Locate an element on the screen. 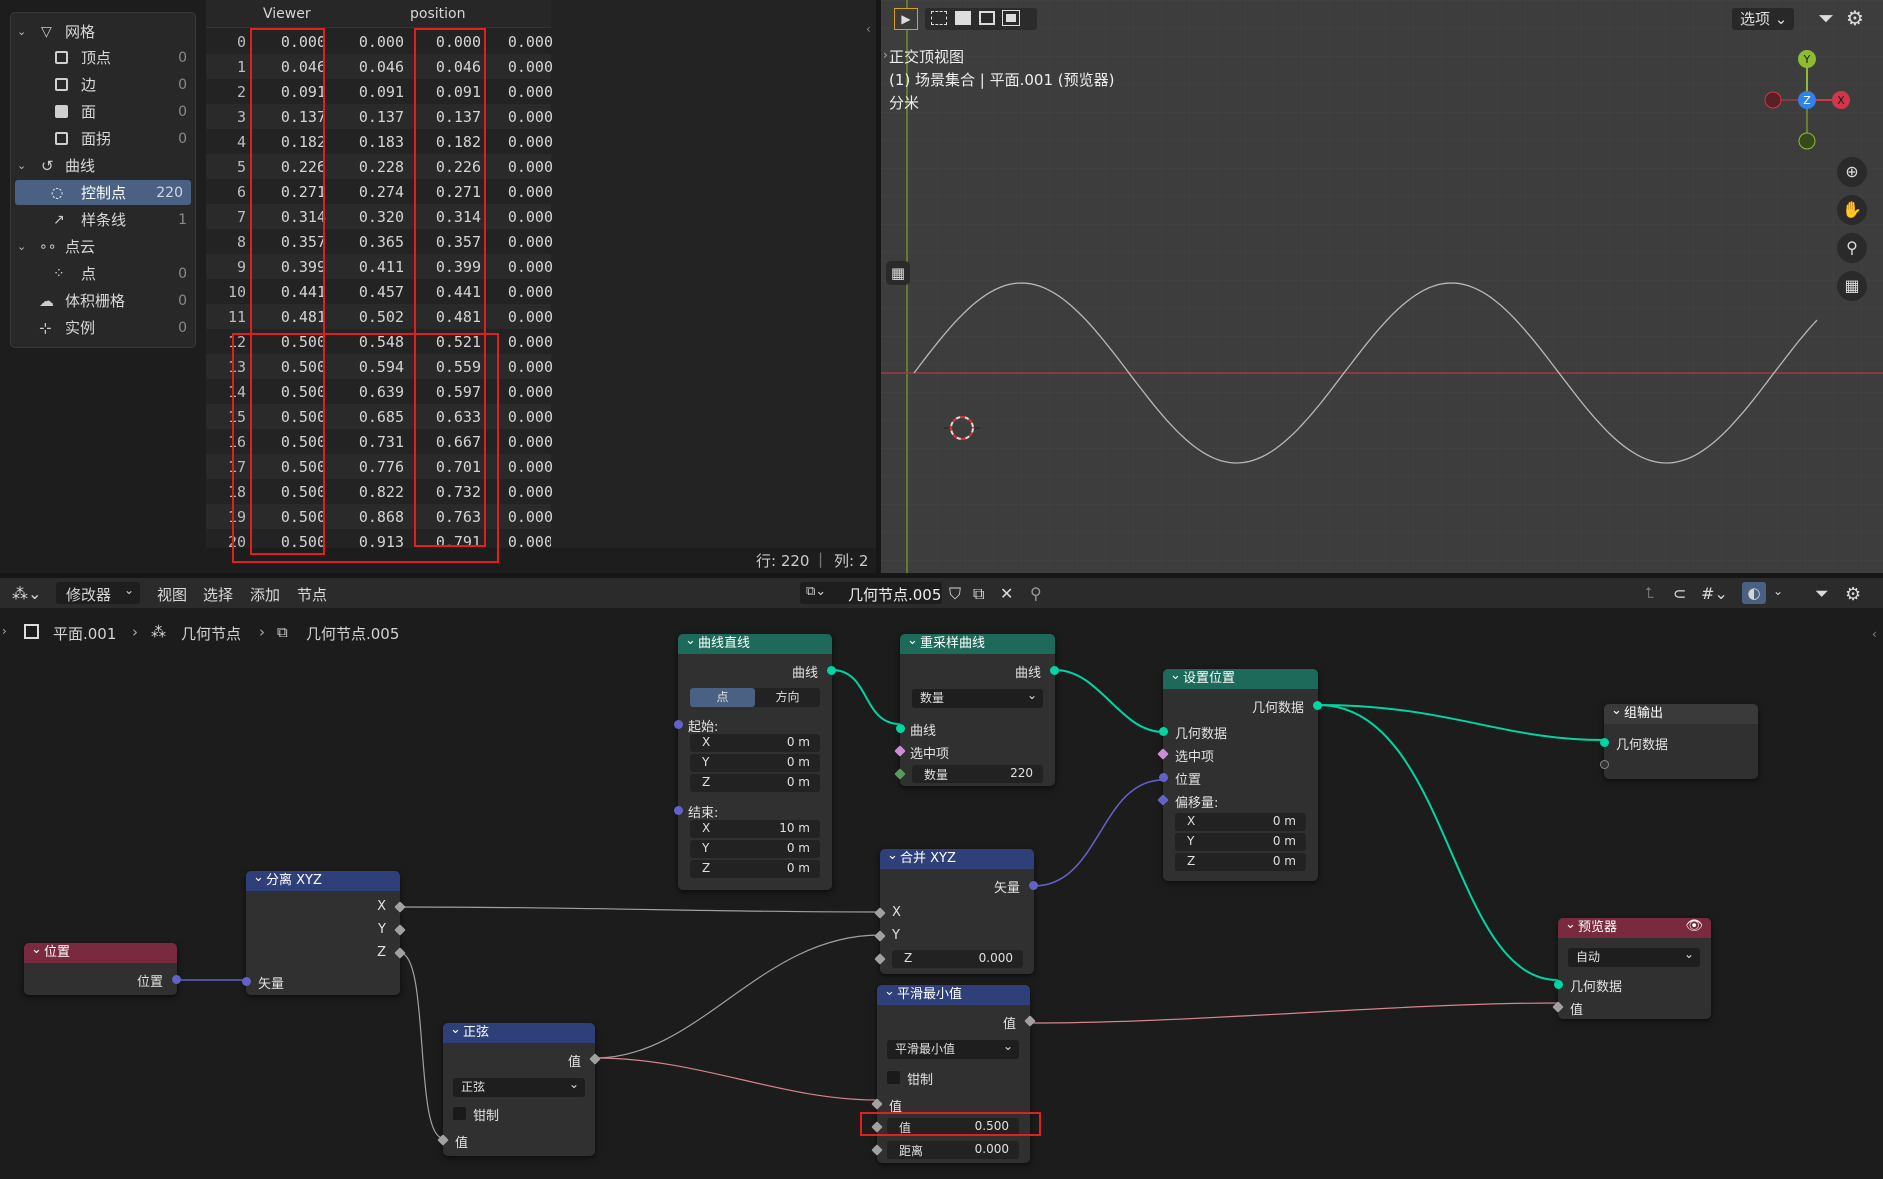  node-separate-xyz: 分离 XYZ X Y Z 矢量 is located at coordinates (324, 931).